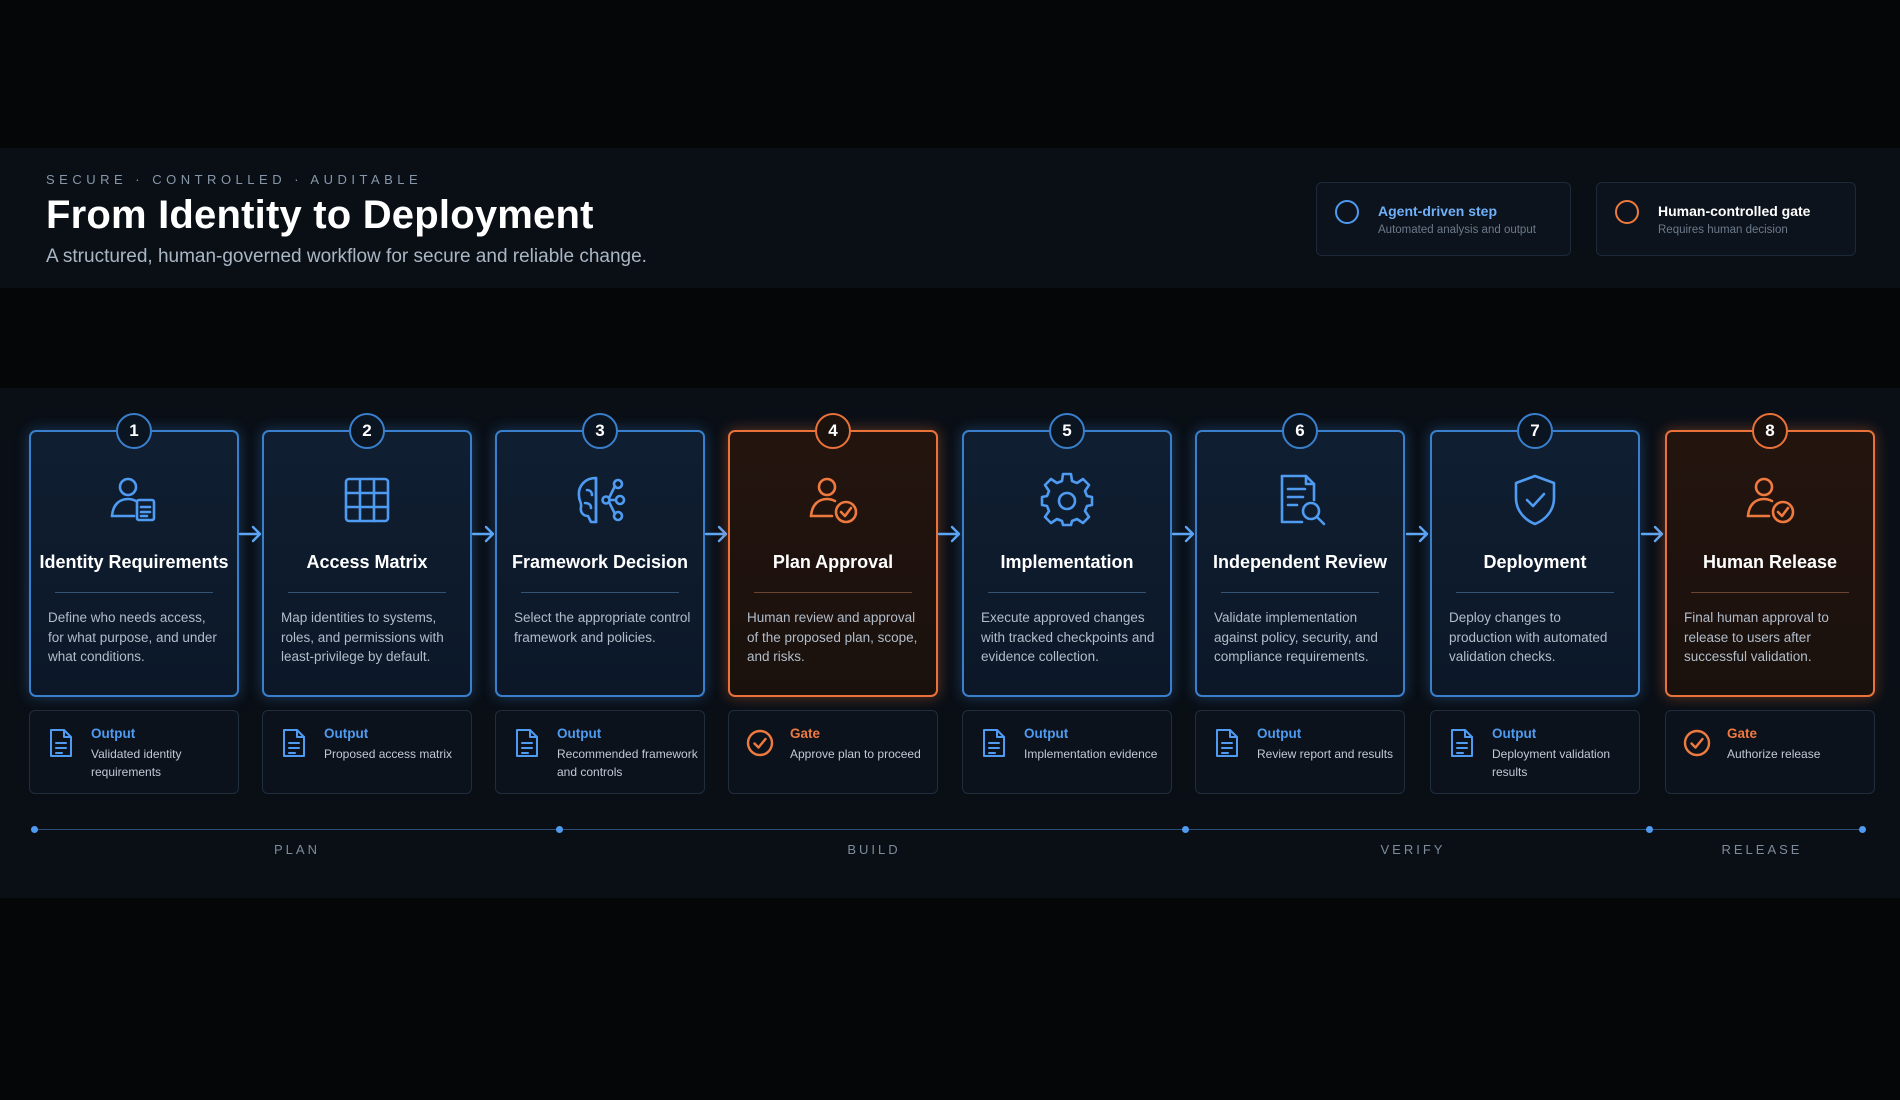 This screenshot has width=1900, height=1100. I want to click on legend-agent-desc: Automated analysis and output, so click(1457, 230).